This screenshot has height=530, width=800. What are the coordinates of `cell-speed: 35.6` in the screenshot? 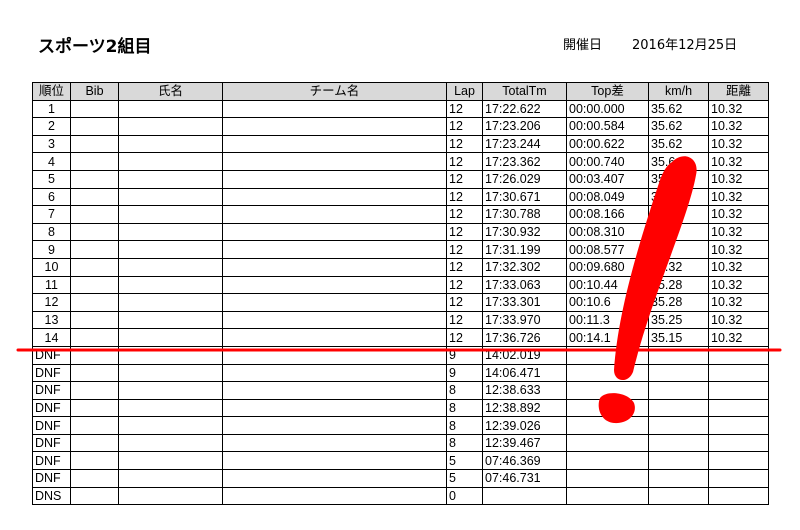 It's located at (678, 161).